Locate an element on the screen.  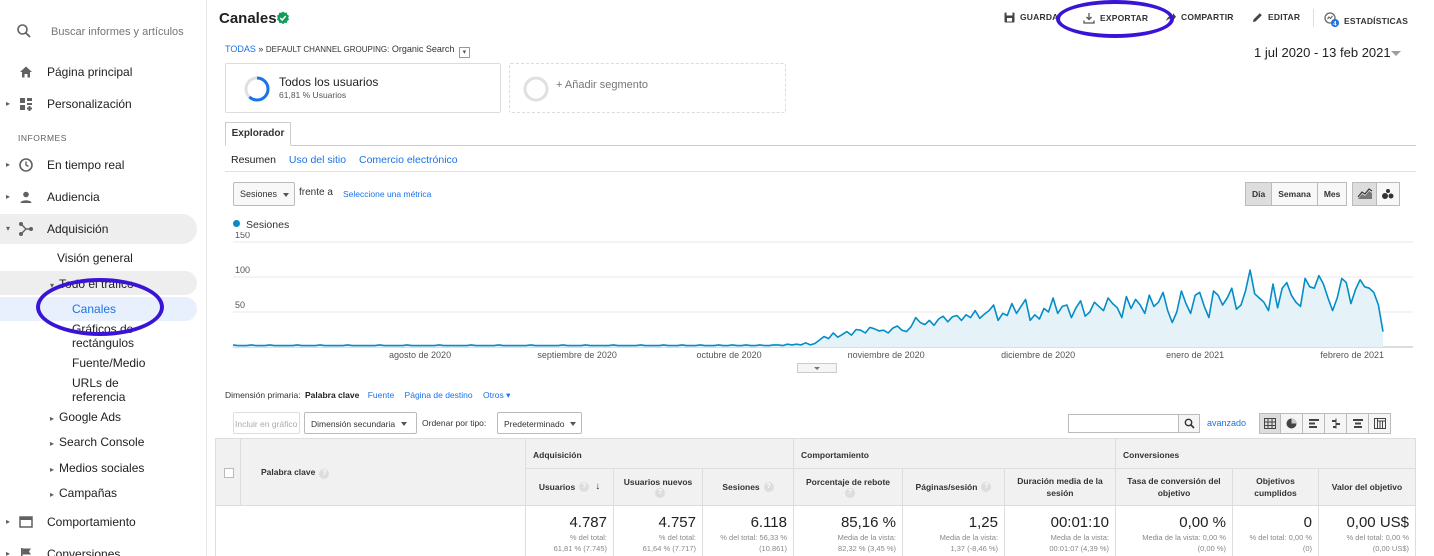
period-day-button: Día is located at coordinates (1259, 194).